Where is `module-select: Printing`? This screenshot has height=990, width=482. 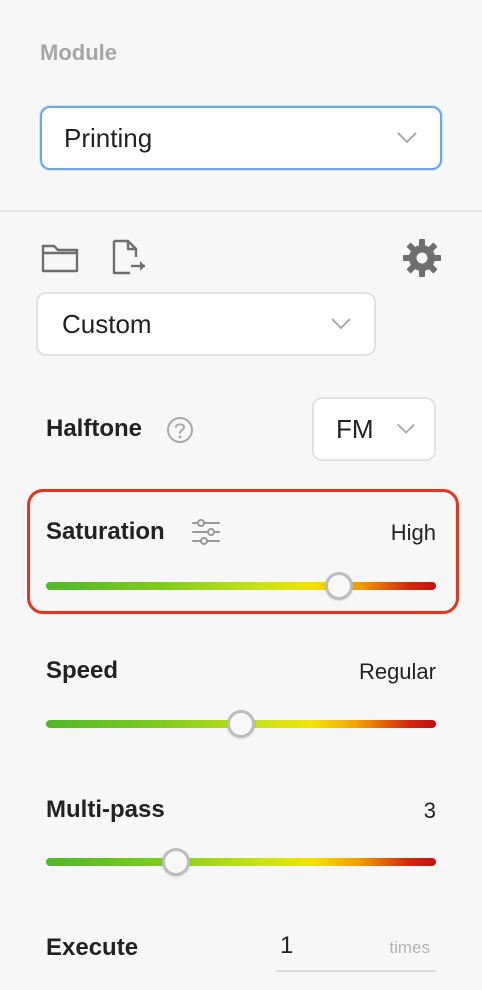
module-select: Printing is located at coordinates (241, 138).